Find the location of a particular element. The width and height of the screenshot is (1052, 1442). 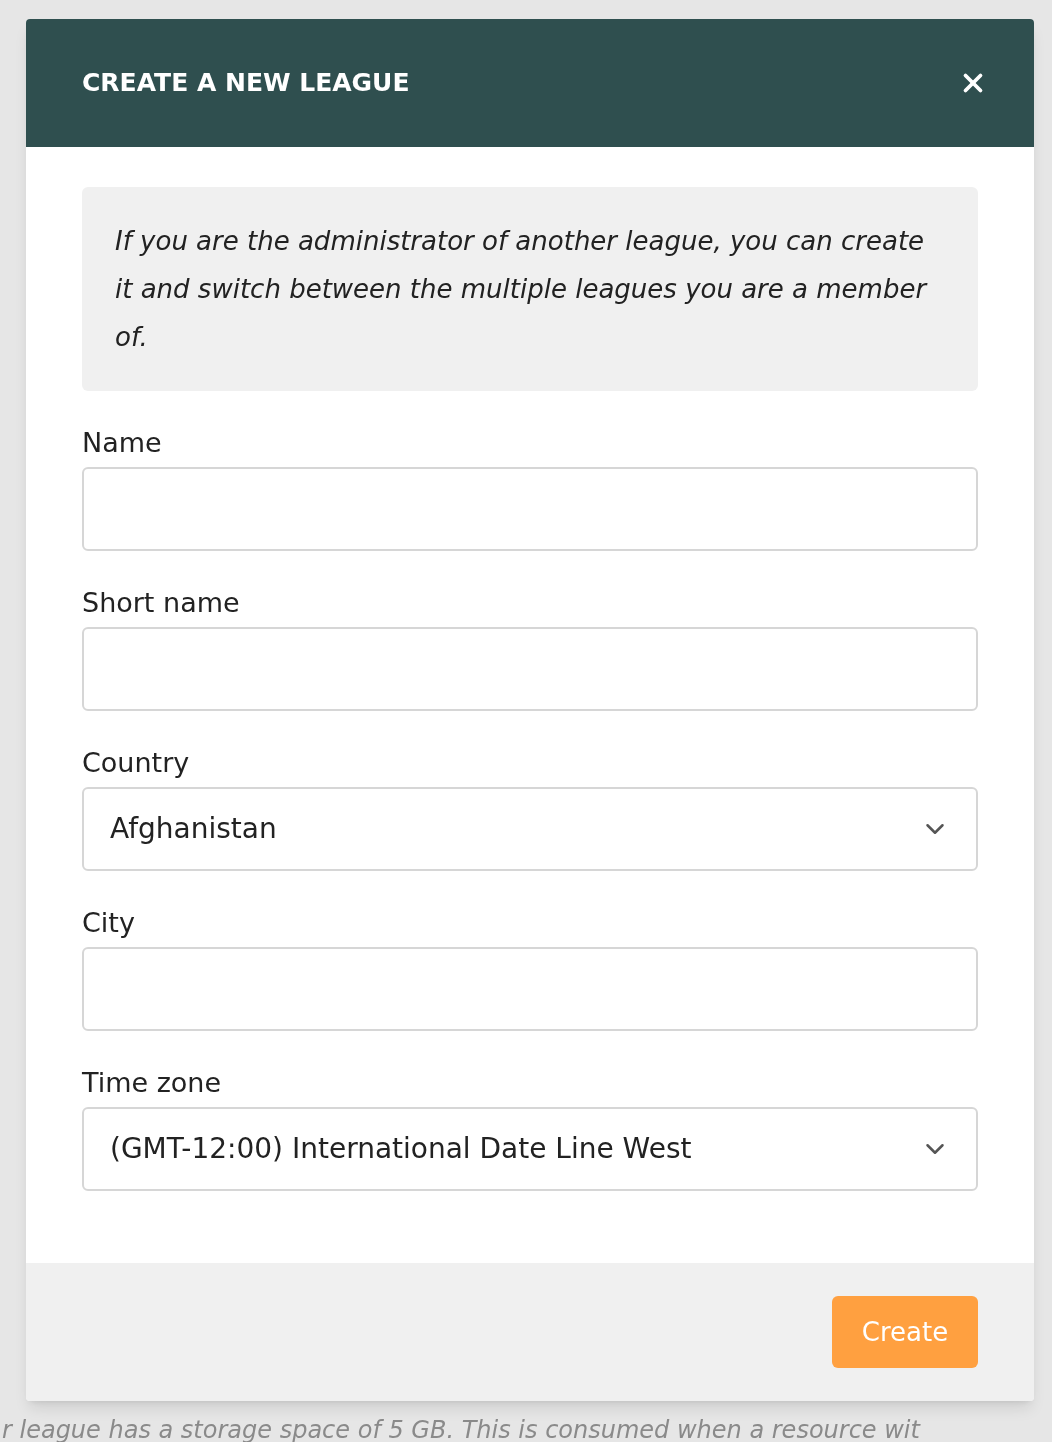

field-label: City is located at coordinates (109, 923).